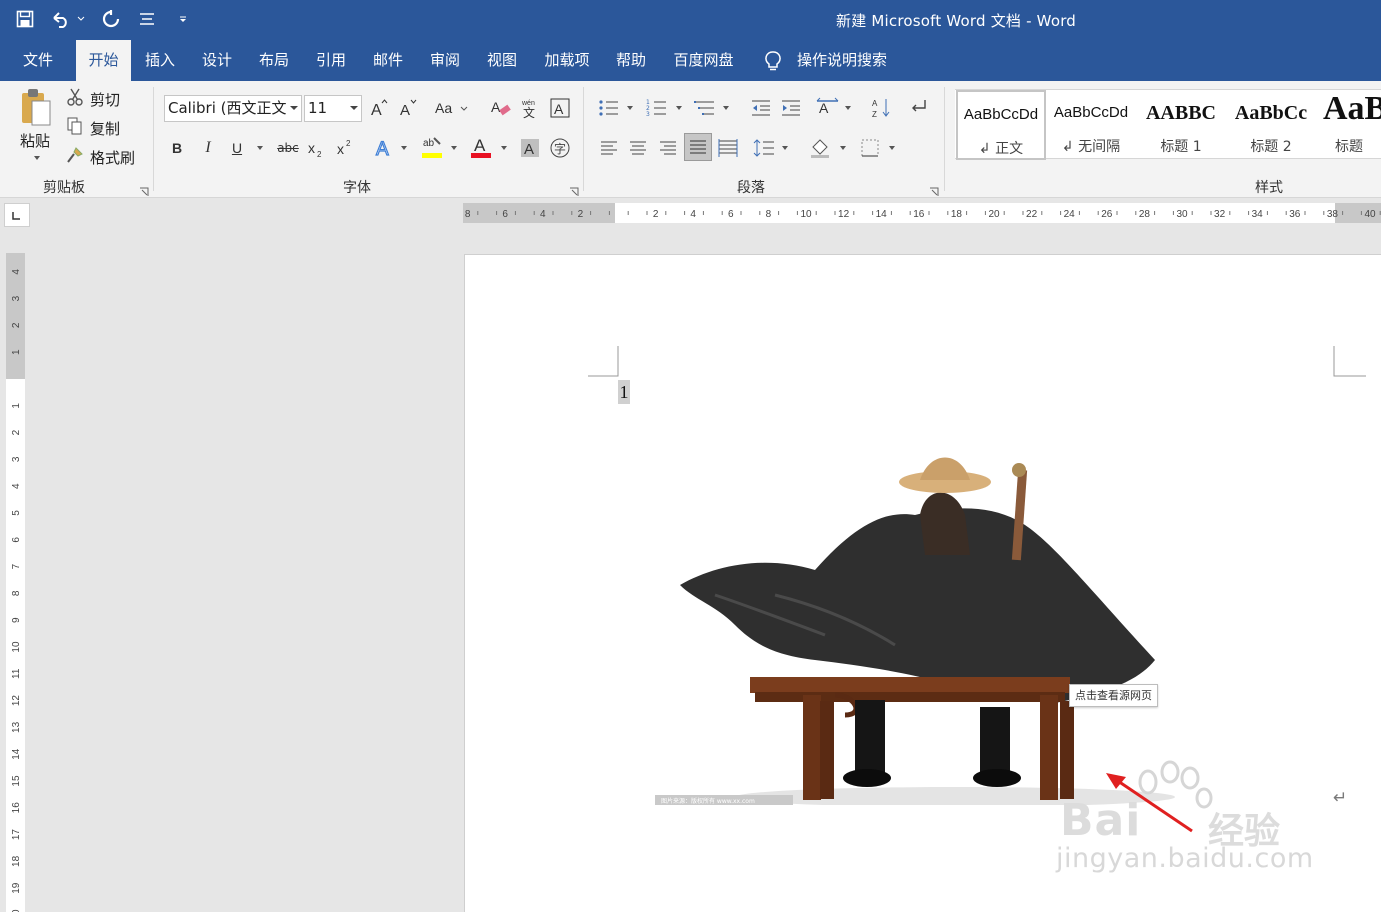 Image resolution: width=1381 pixels, height=912 pixels. I want to click on shading-icon, so click(820, 148).